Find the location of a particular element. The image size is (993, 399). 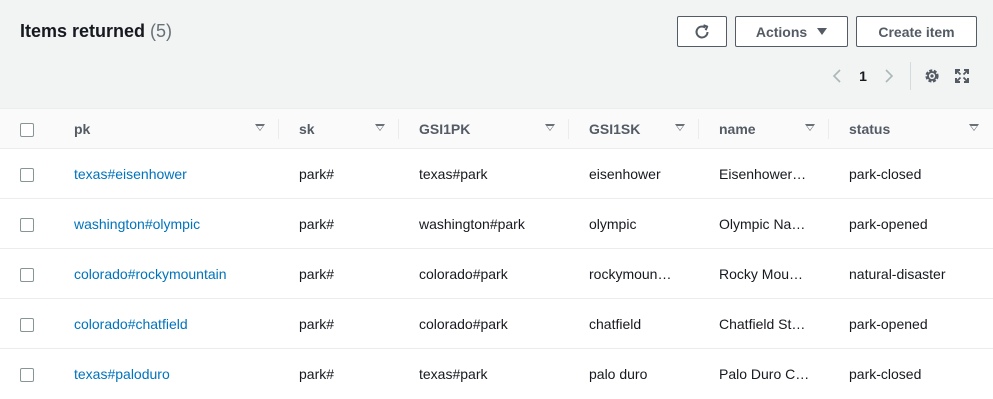

actions-label: Actions is located at coordinates (781, 31).